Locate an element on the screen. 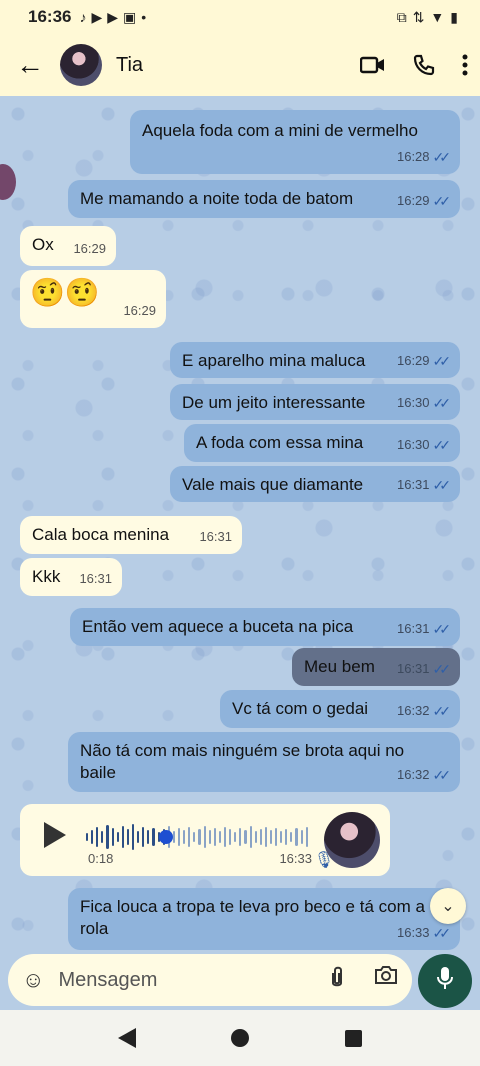 The height and width of the screenshot is (1066, 480). input-bar: ☺ is located at coordinates (240, 980).